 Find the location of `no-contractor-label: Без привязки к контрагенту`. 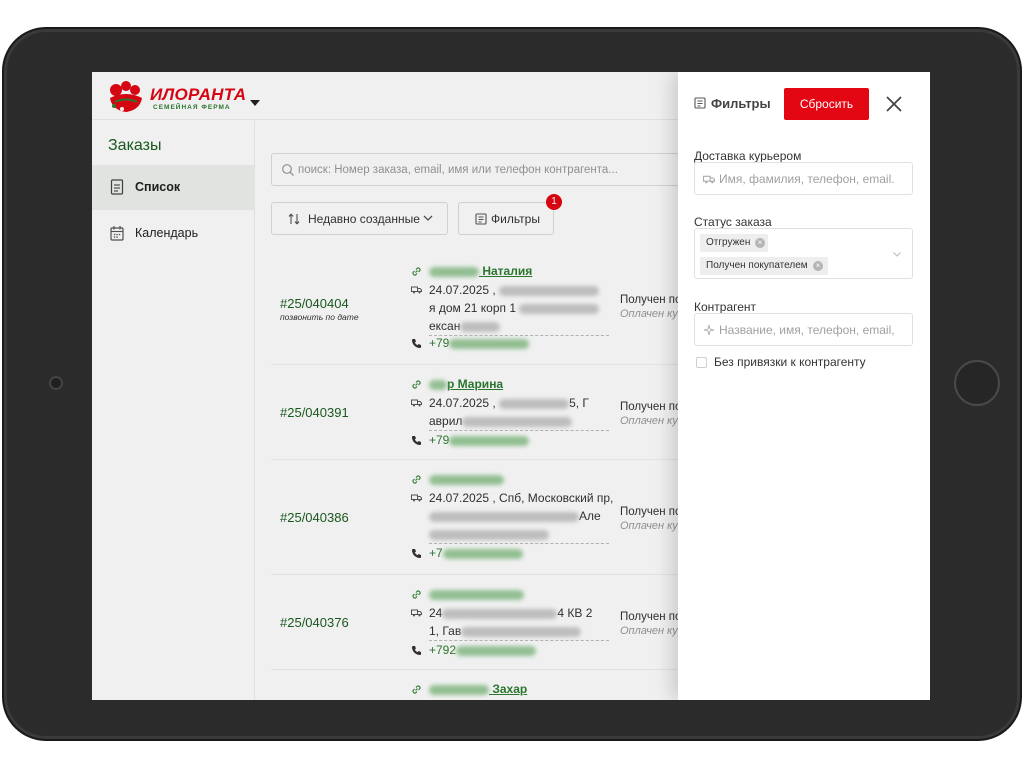

no-contractor-label: Без привязки к контрагенту is located at coordinates (790, 362).